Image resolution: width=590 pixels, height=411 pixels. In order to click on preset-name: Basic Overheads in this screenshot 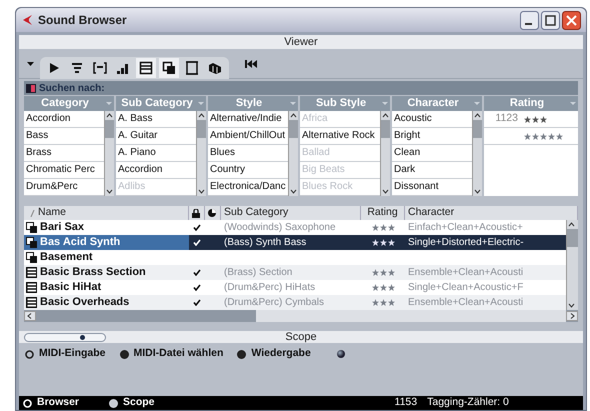, I will do `click(85, 302)`.